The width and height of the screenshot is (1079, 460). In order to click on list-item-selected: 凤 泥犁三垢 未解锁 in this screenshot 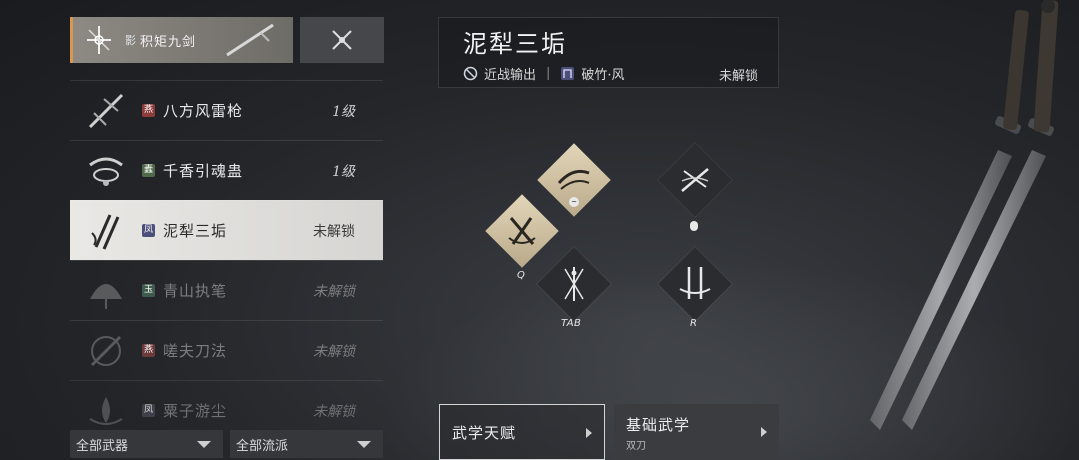, I will do `click(226, 230)`.